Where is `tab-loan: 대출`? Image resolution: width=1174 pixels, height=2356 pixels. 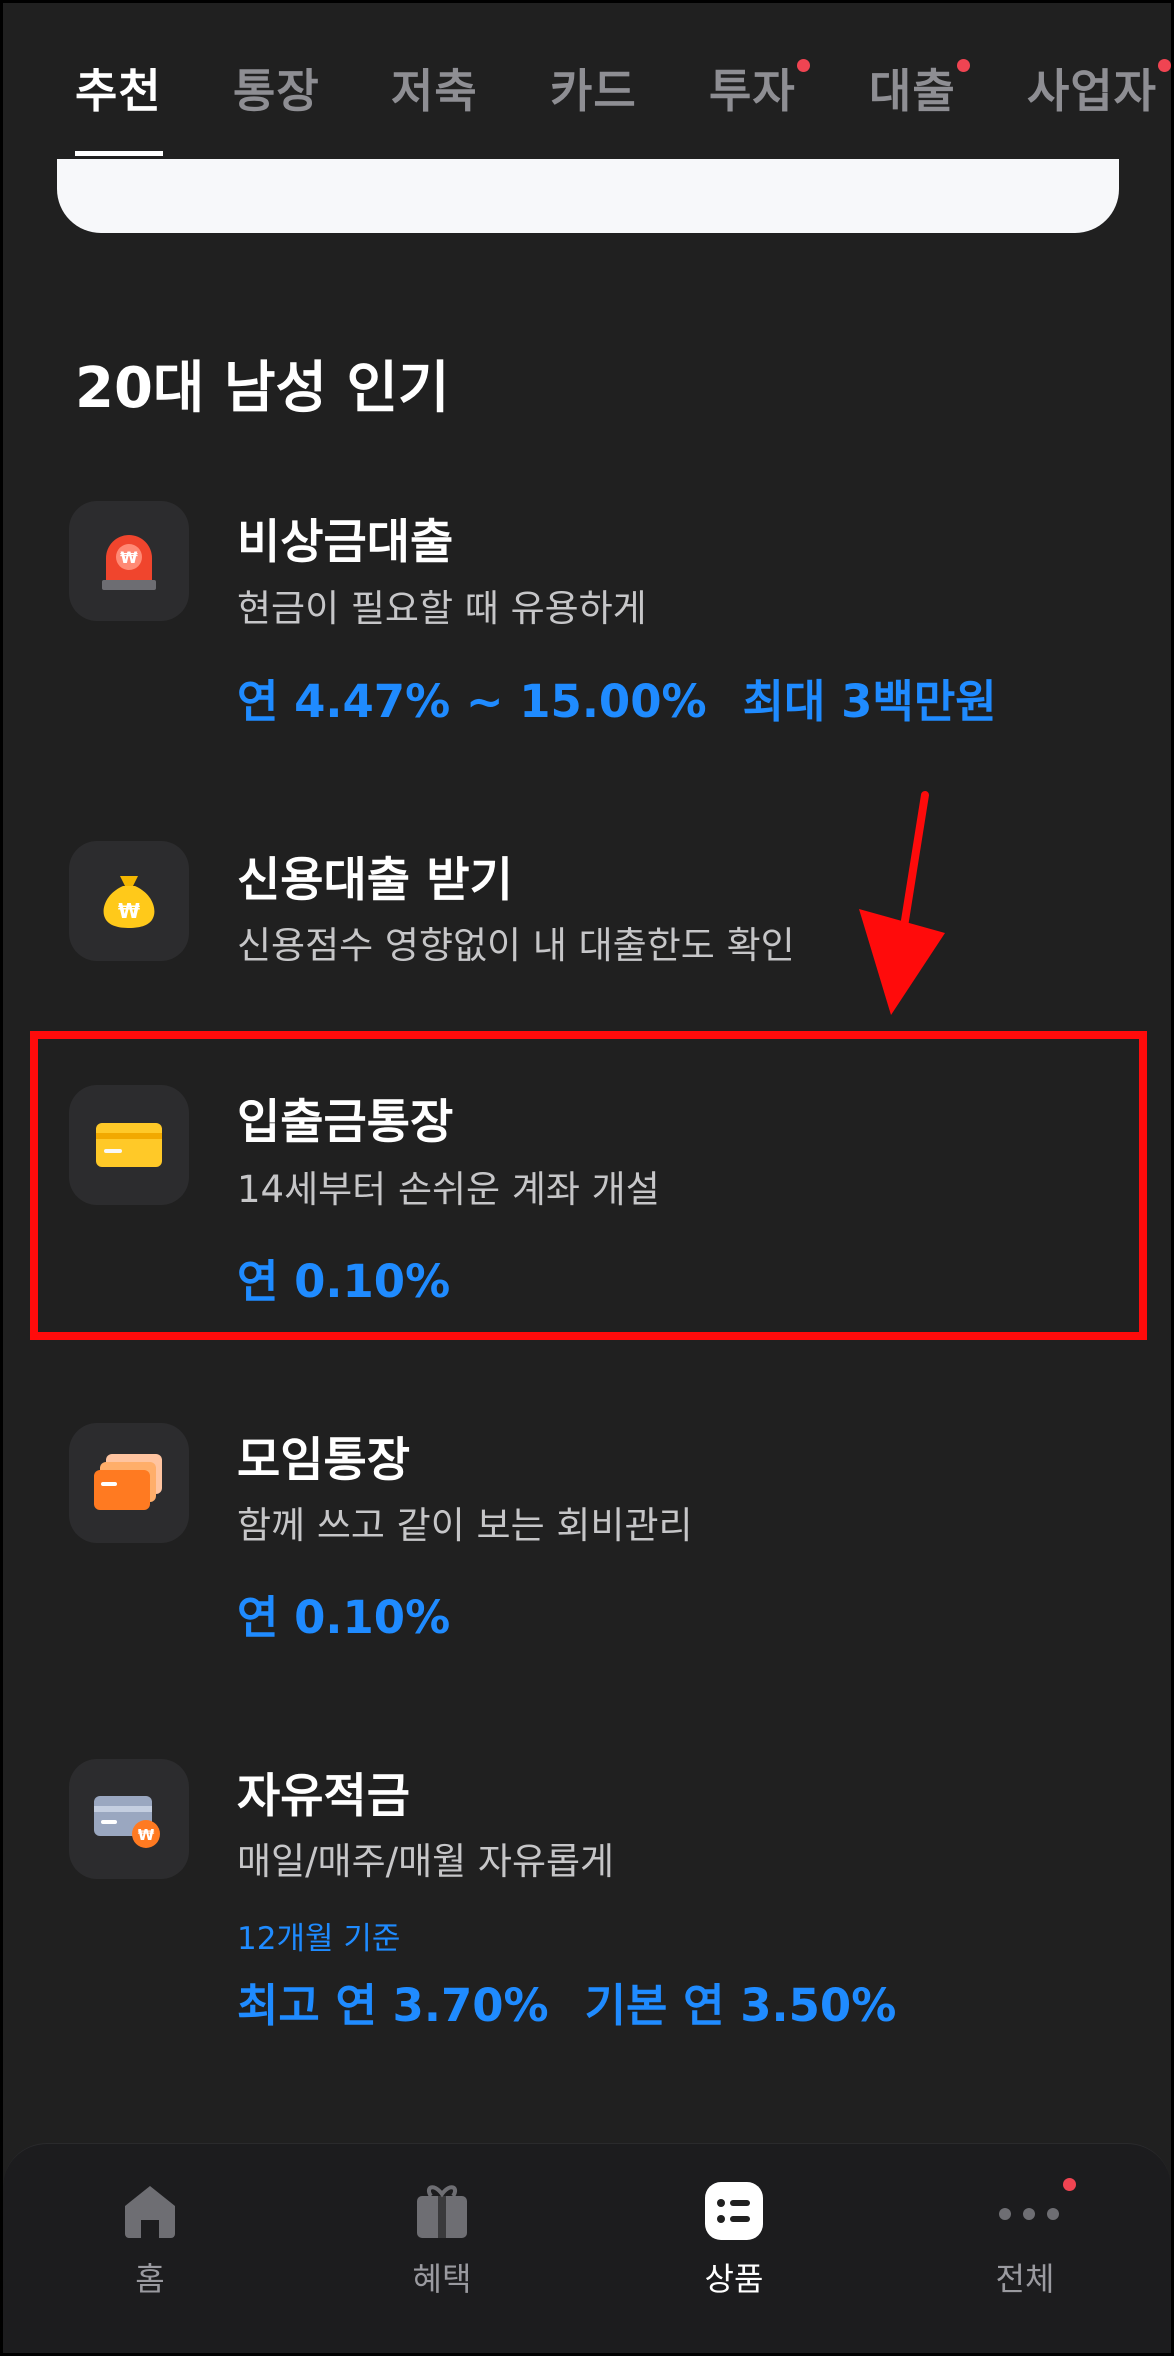
tab-loan: 대출 is located at coordinates (919, 88).